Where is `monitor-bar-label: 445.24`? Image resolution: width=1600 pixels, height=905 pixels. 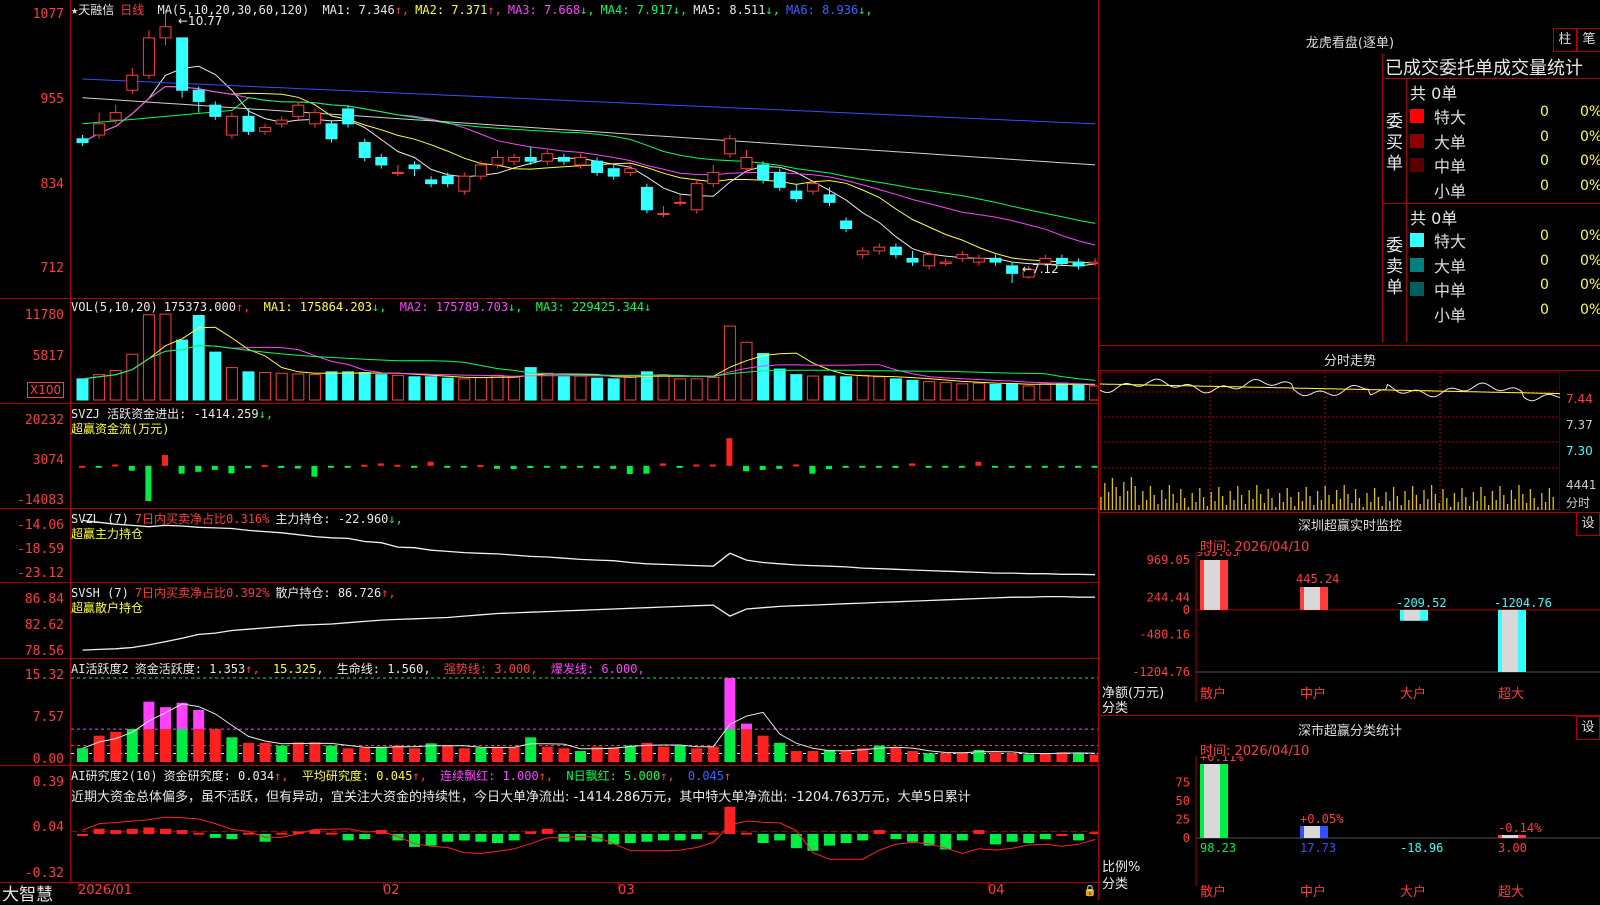 monitor-bar-label: 445.24 is located at coordinates (1317, 579).